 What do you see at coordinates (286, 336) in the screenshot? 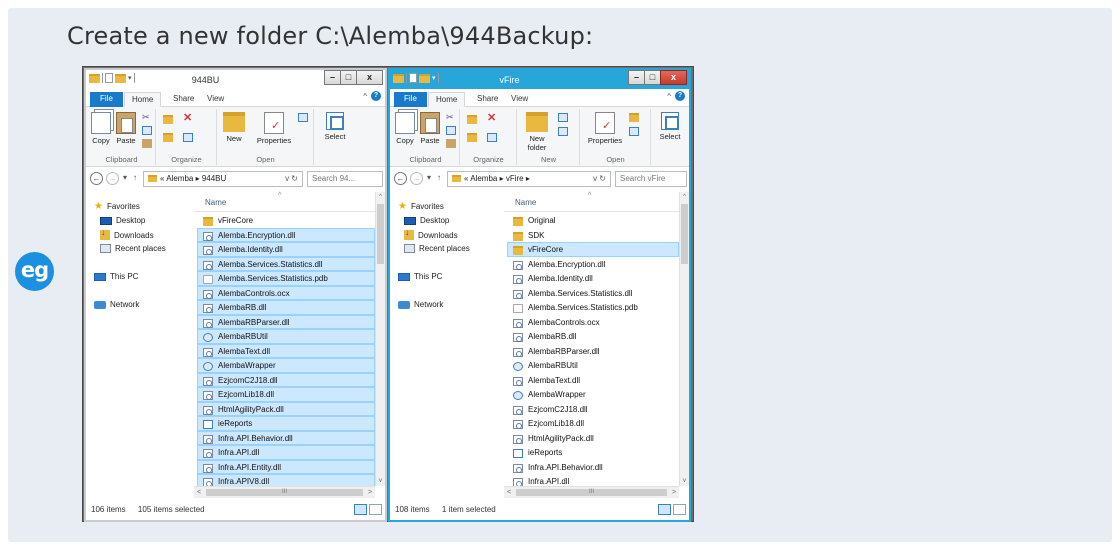
I see `file-row: AlembaRBUtil` at bounding box center [286, 336].